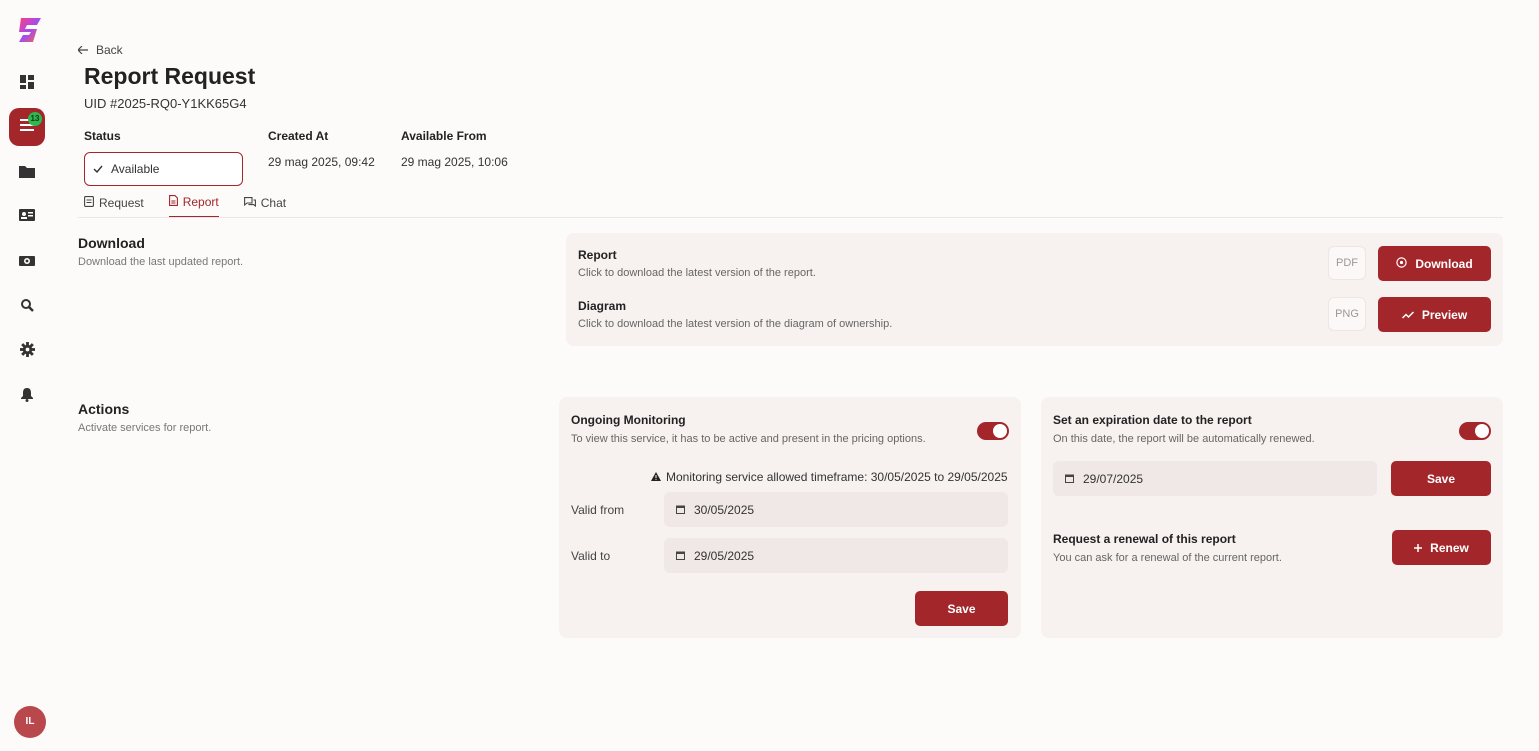 The height and width of the screenshot is (751, 1539). I want to click on tab-bar: Request Report Chat, so click(197, 206).